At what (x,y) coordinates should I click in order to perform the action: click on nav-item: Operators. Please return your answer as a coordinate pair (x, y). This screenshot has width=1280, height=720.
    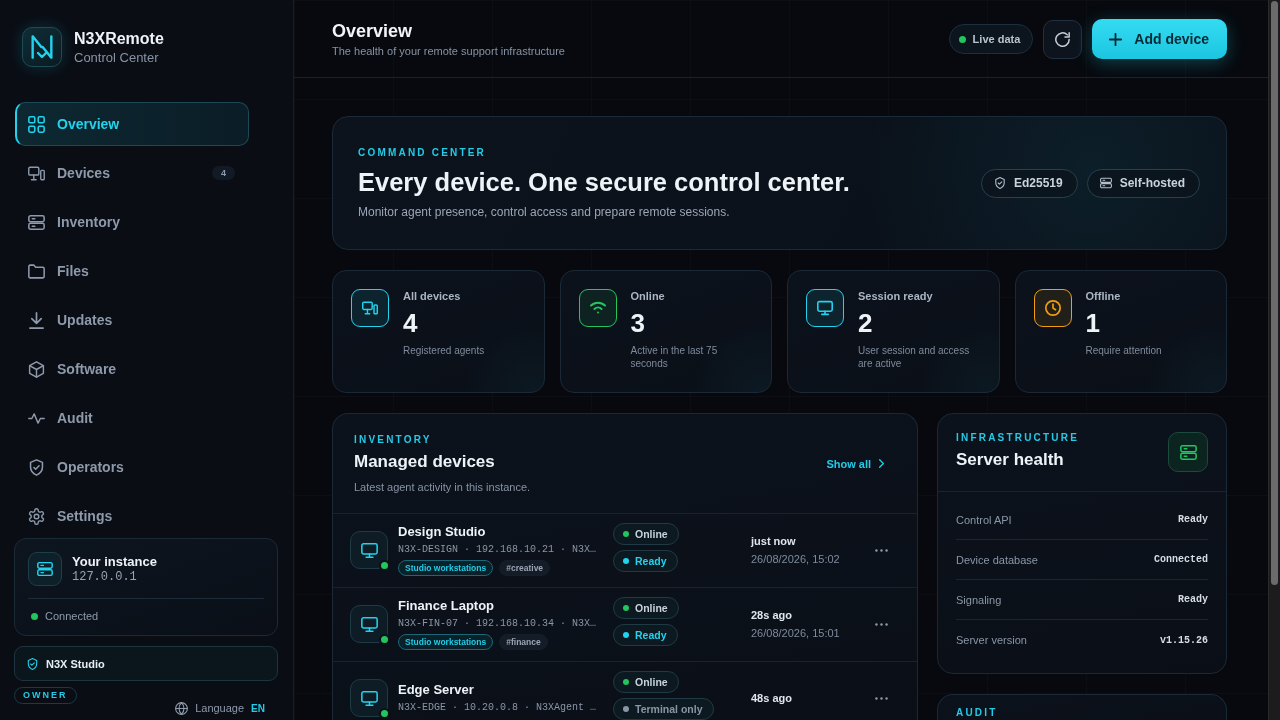
    Looking at the image, I should click on (132, 467).